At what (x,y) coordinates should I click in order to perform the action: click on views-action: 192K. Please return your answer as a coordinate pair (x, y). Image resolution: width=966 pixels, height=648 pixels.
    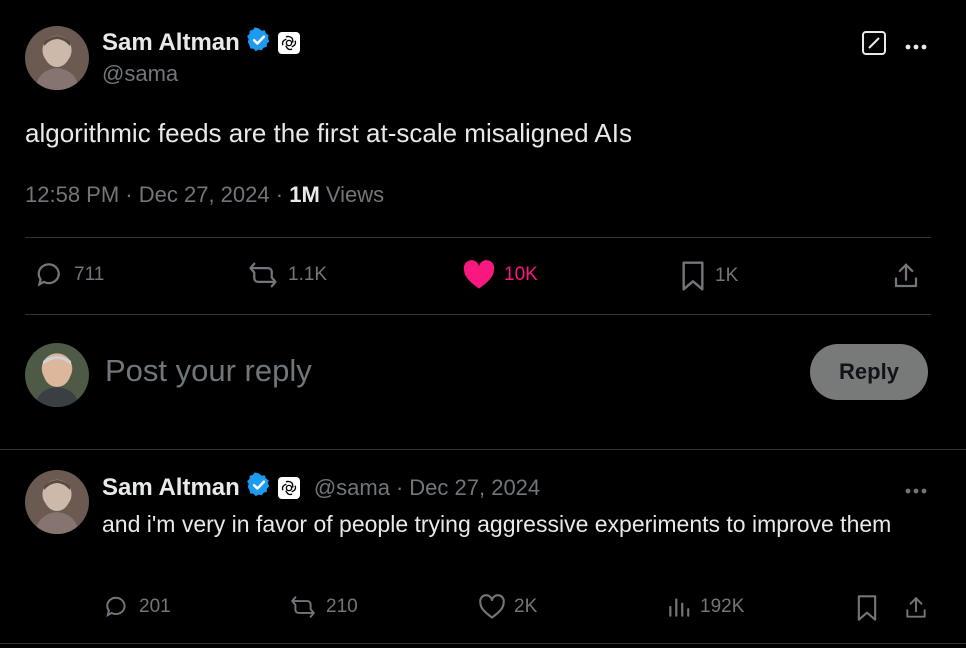
    Looking at the image, I should click on (705, 607).